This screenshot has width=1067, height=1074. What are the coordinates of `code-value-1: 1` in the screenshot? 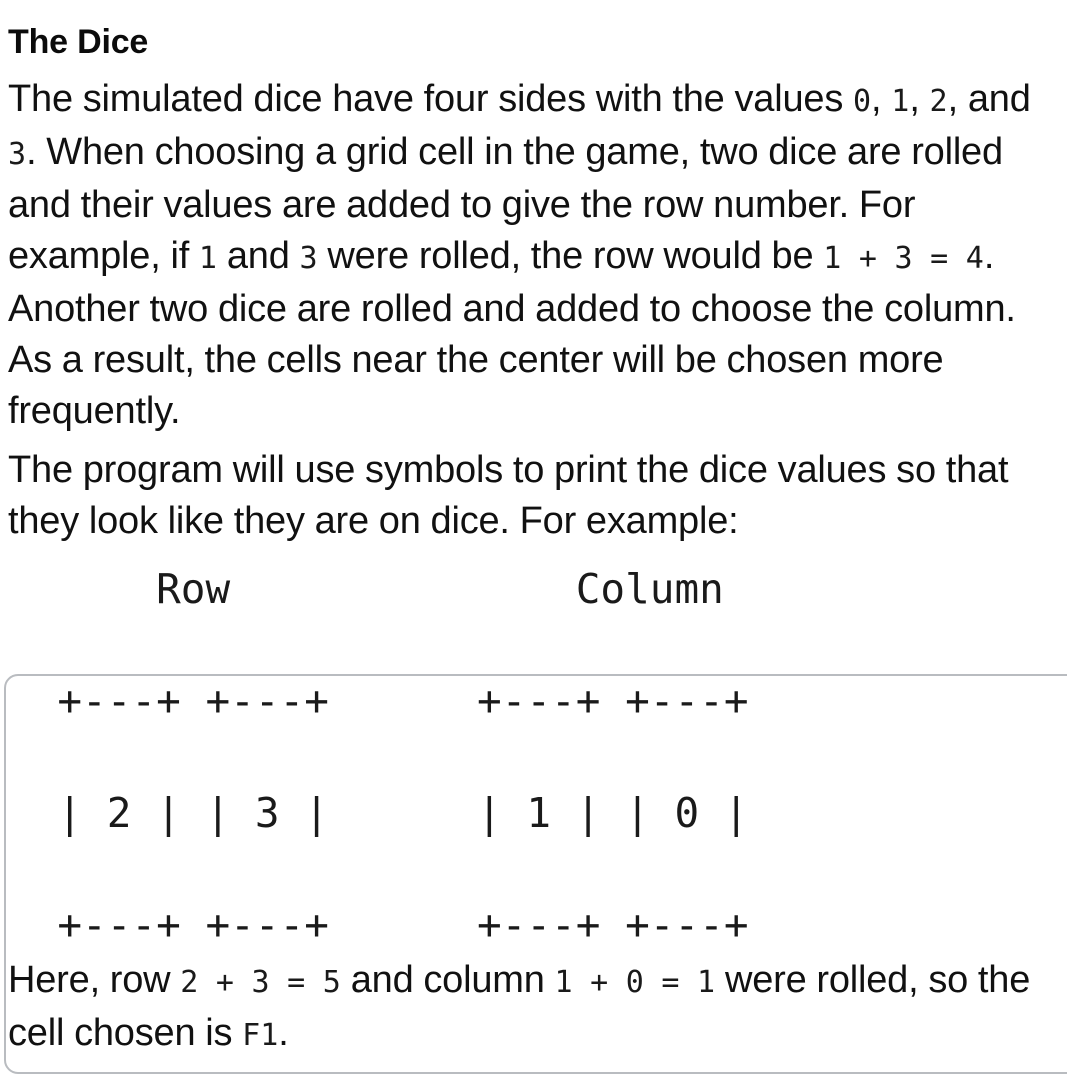 It's located at (900, 101).